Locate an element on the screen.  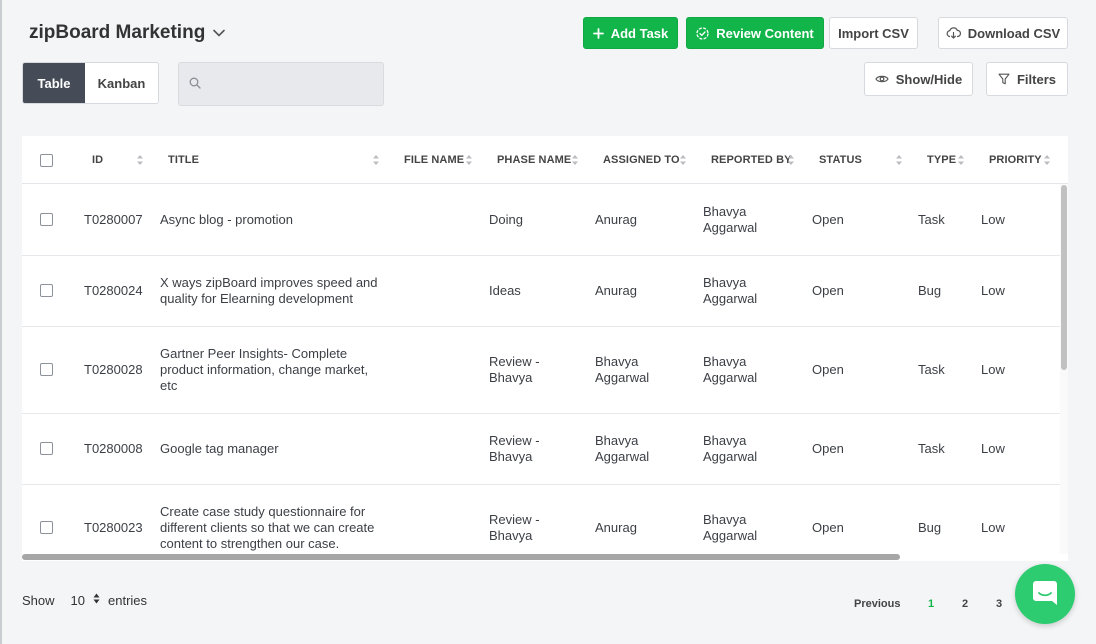
previous-page-button: Previous is located at coordinates (877, 604).